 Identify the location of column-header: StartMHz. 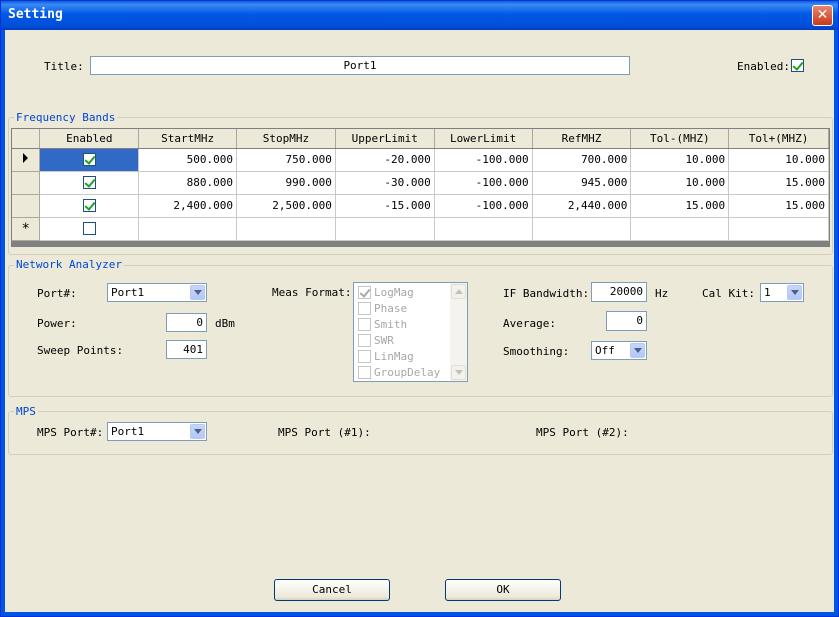
(188, 139).